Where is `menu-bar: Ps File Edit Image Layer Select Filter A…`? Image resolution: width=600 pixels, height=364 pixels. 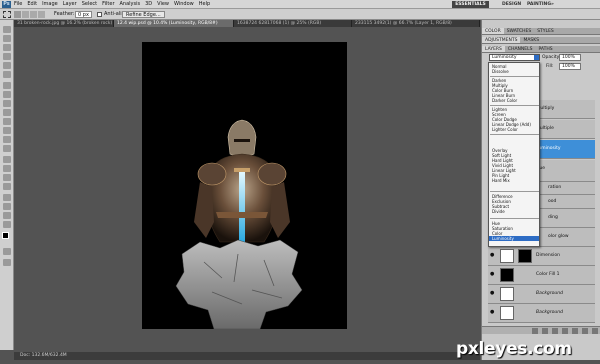 menu-bar: Ps File Edit Image Layer Select Filter A… is located at coordinates (300, 4).